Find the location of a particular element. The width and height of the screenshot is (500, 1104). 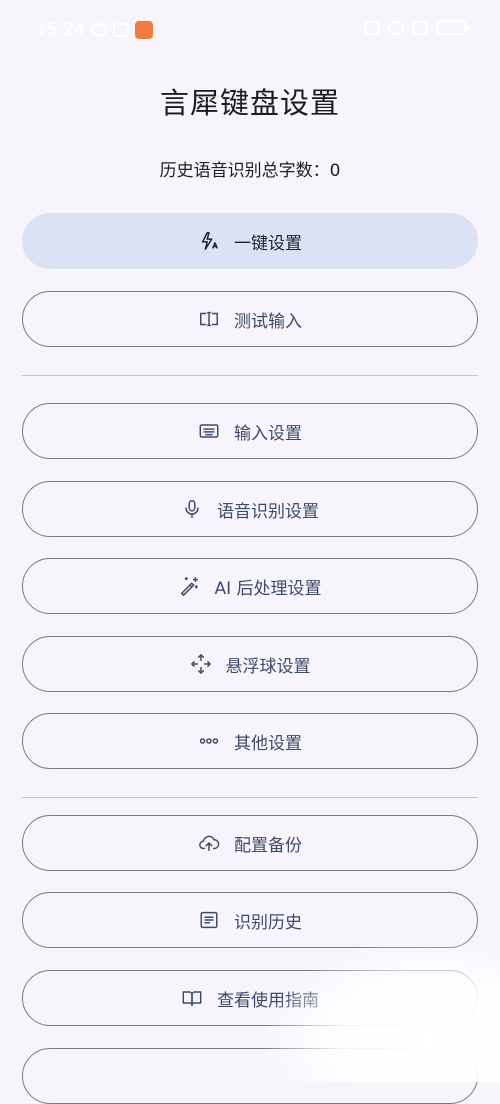

page-title: 言犀键盘设置 is located at coordinates (249, 103).